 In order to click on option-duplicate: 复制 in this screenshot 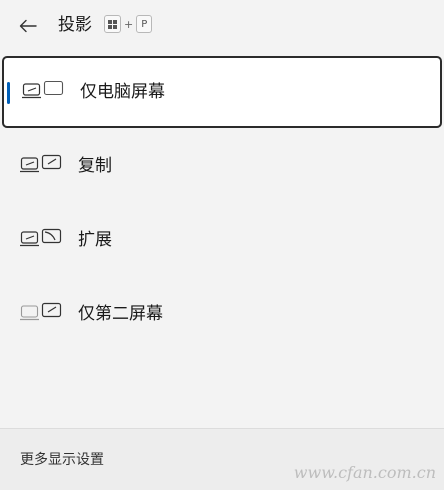, I will do `click(222, 166)`.